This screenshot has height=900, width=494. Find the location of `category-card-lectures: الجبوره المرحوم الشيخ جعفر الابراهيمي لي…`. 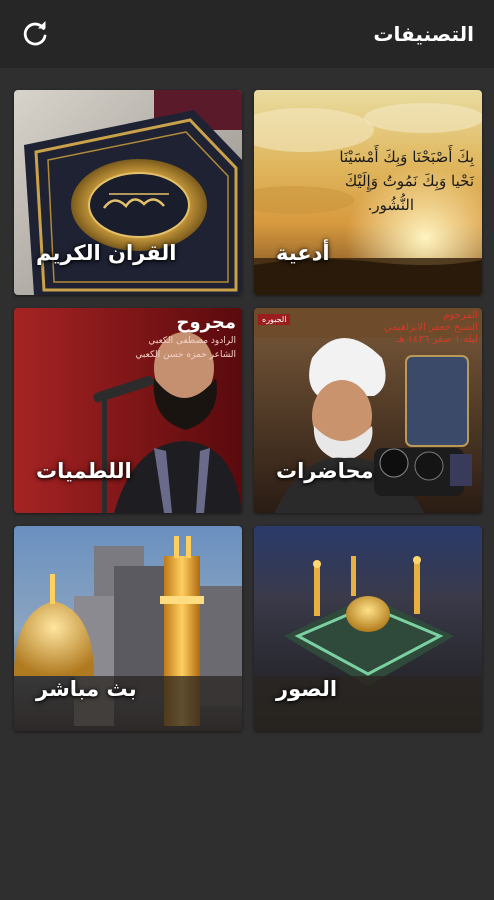

category-card-lectures: الجبوره المرحوم الشيخ جعفر الابراهيمي لي… is located at coordinates (368, 410).